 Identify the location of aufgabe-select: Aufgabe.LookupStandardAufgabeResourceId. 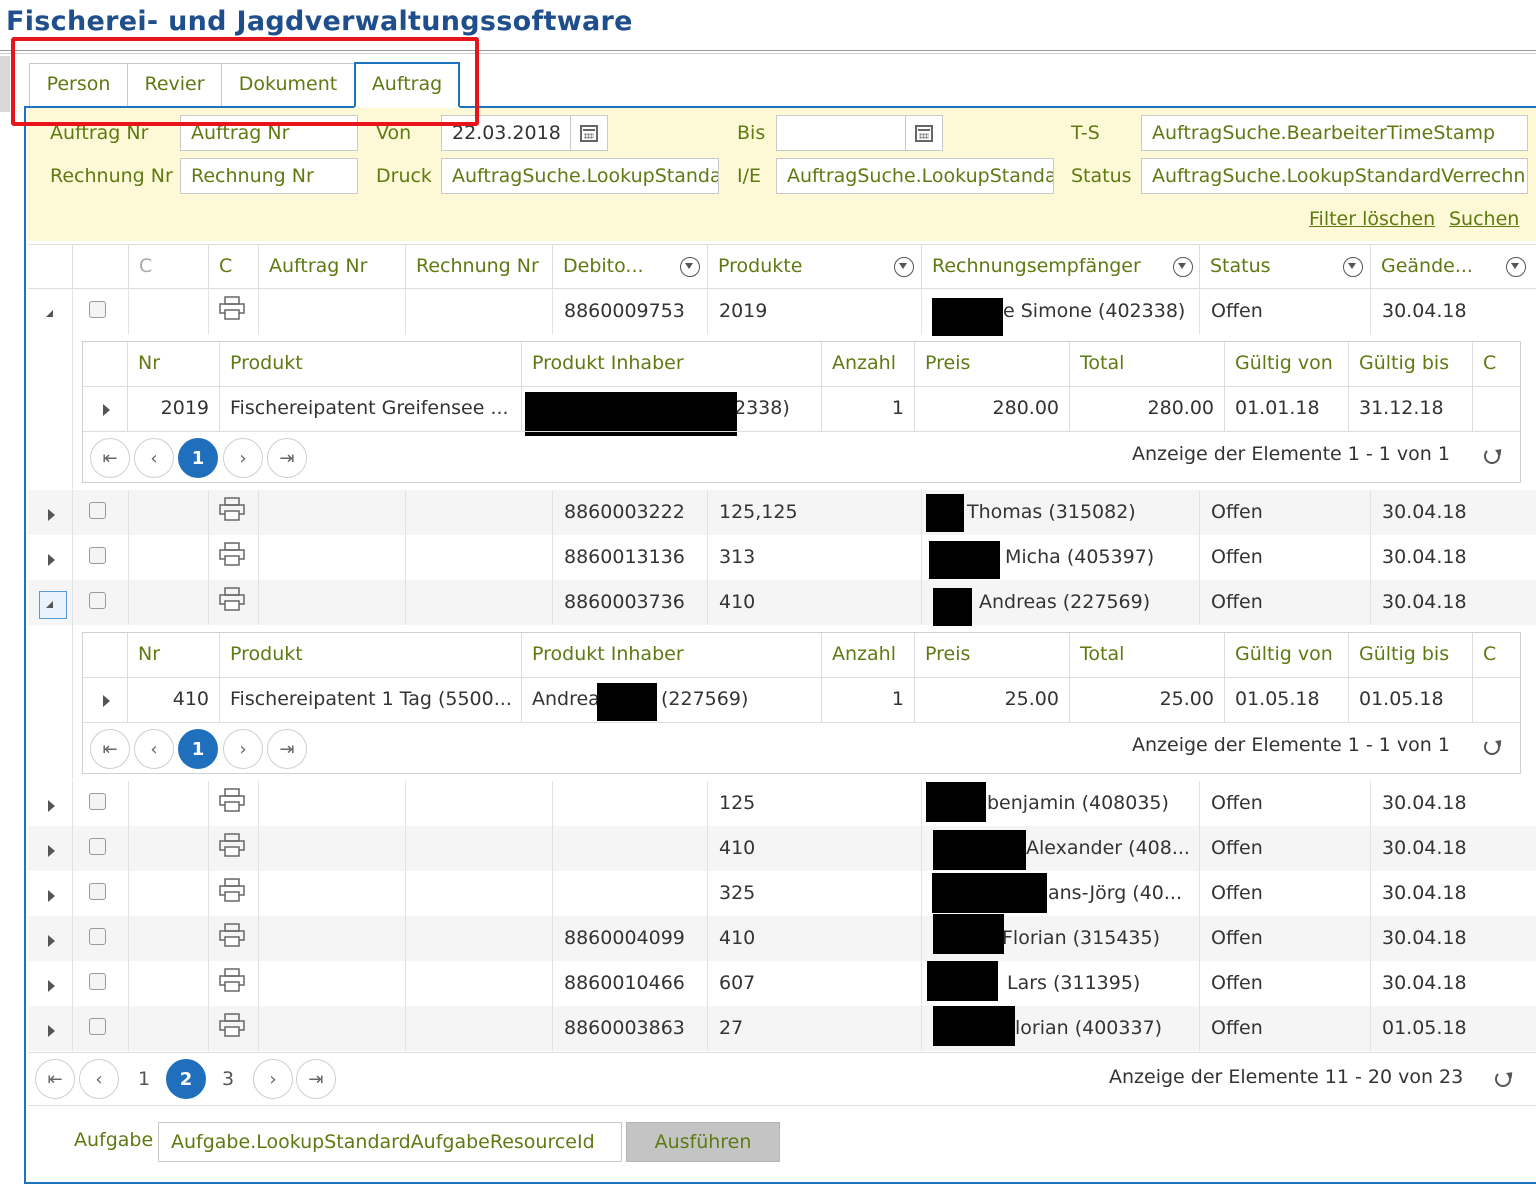
(390, 1142).